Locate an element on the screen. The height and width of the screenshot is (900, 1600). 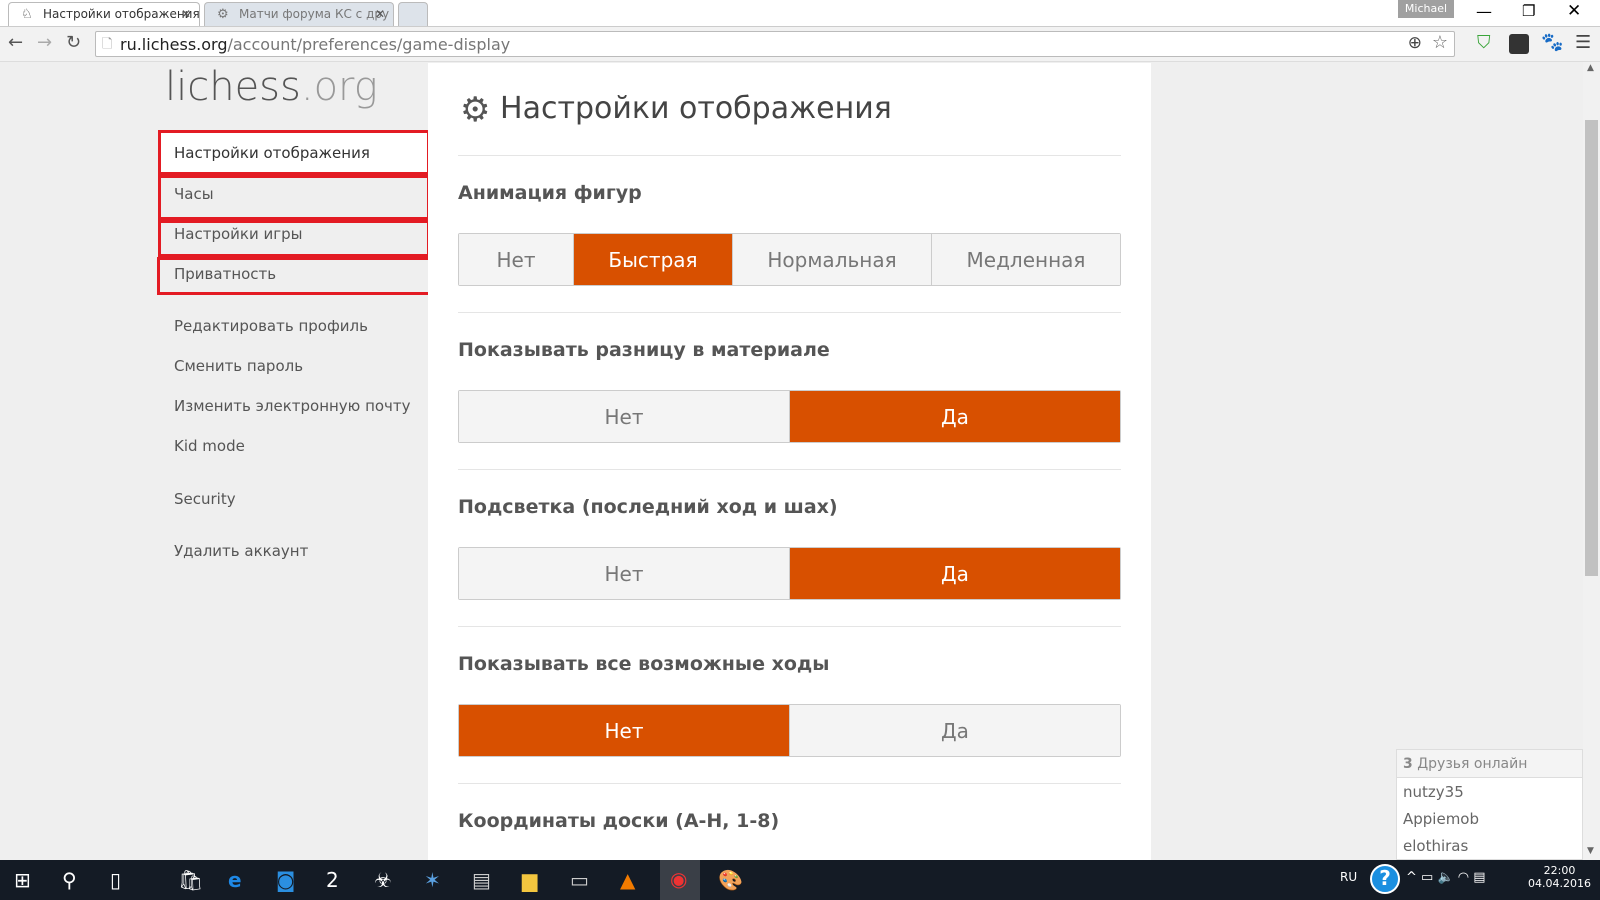
paw-extension-icon: 🐾 is located at coordinates (1552, 42).